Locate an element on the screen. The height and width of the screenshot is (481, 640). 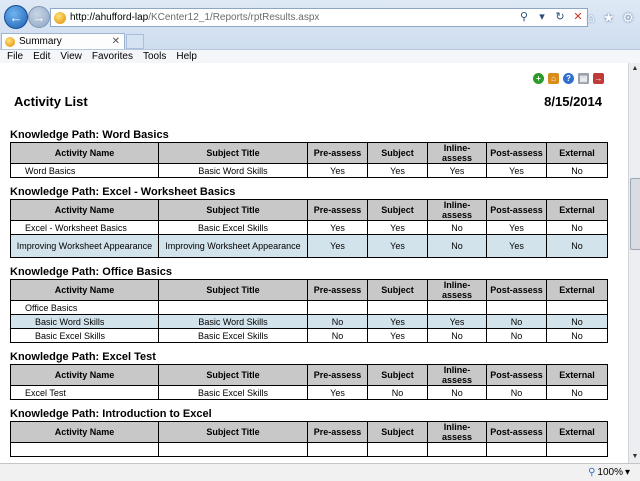
menu-file: File is located at coordinates (15, 56).